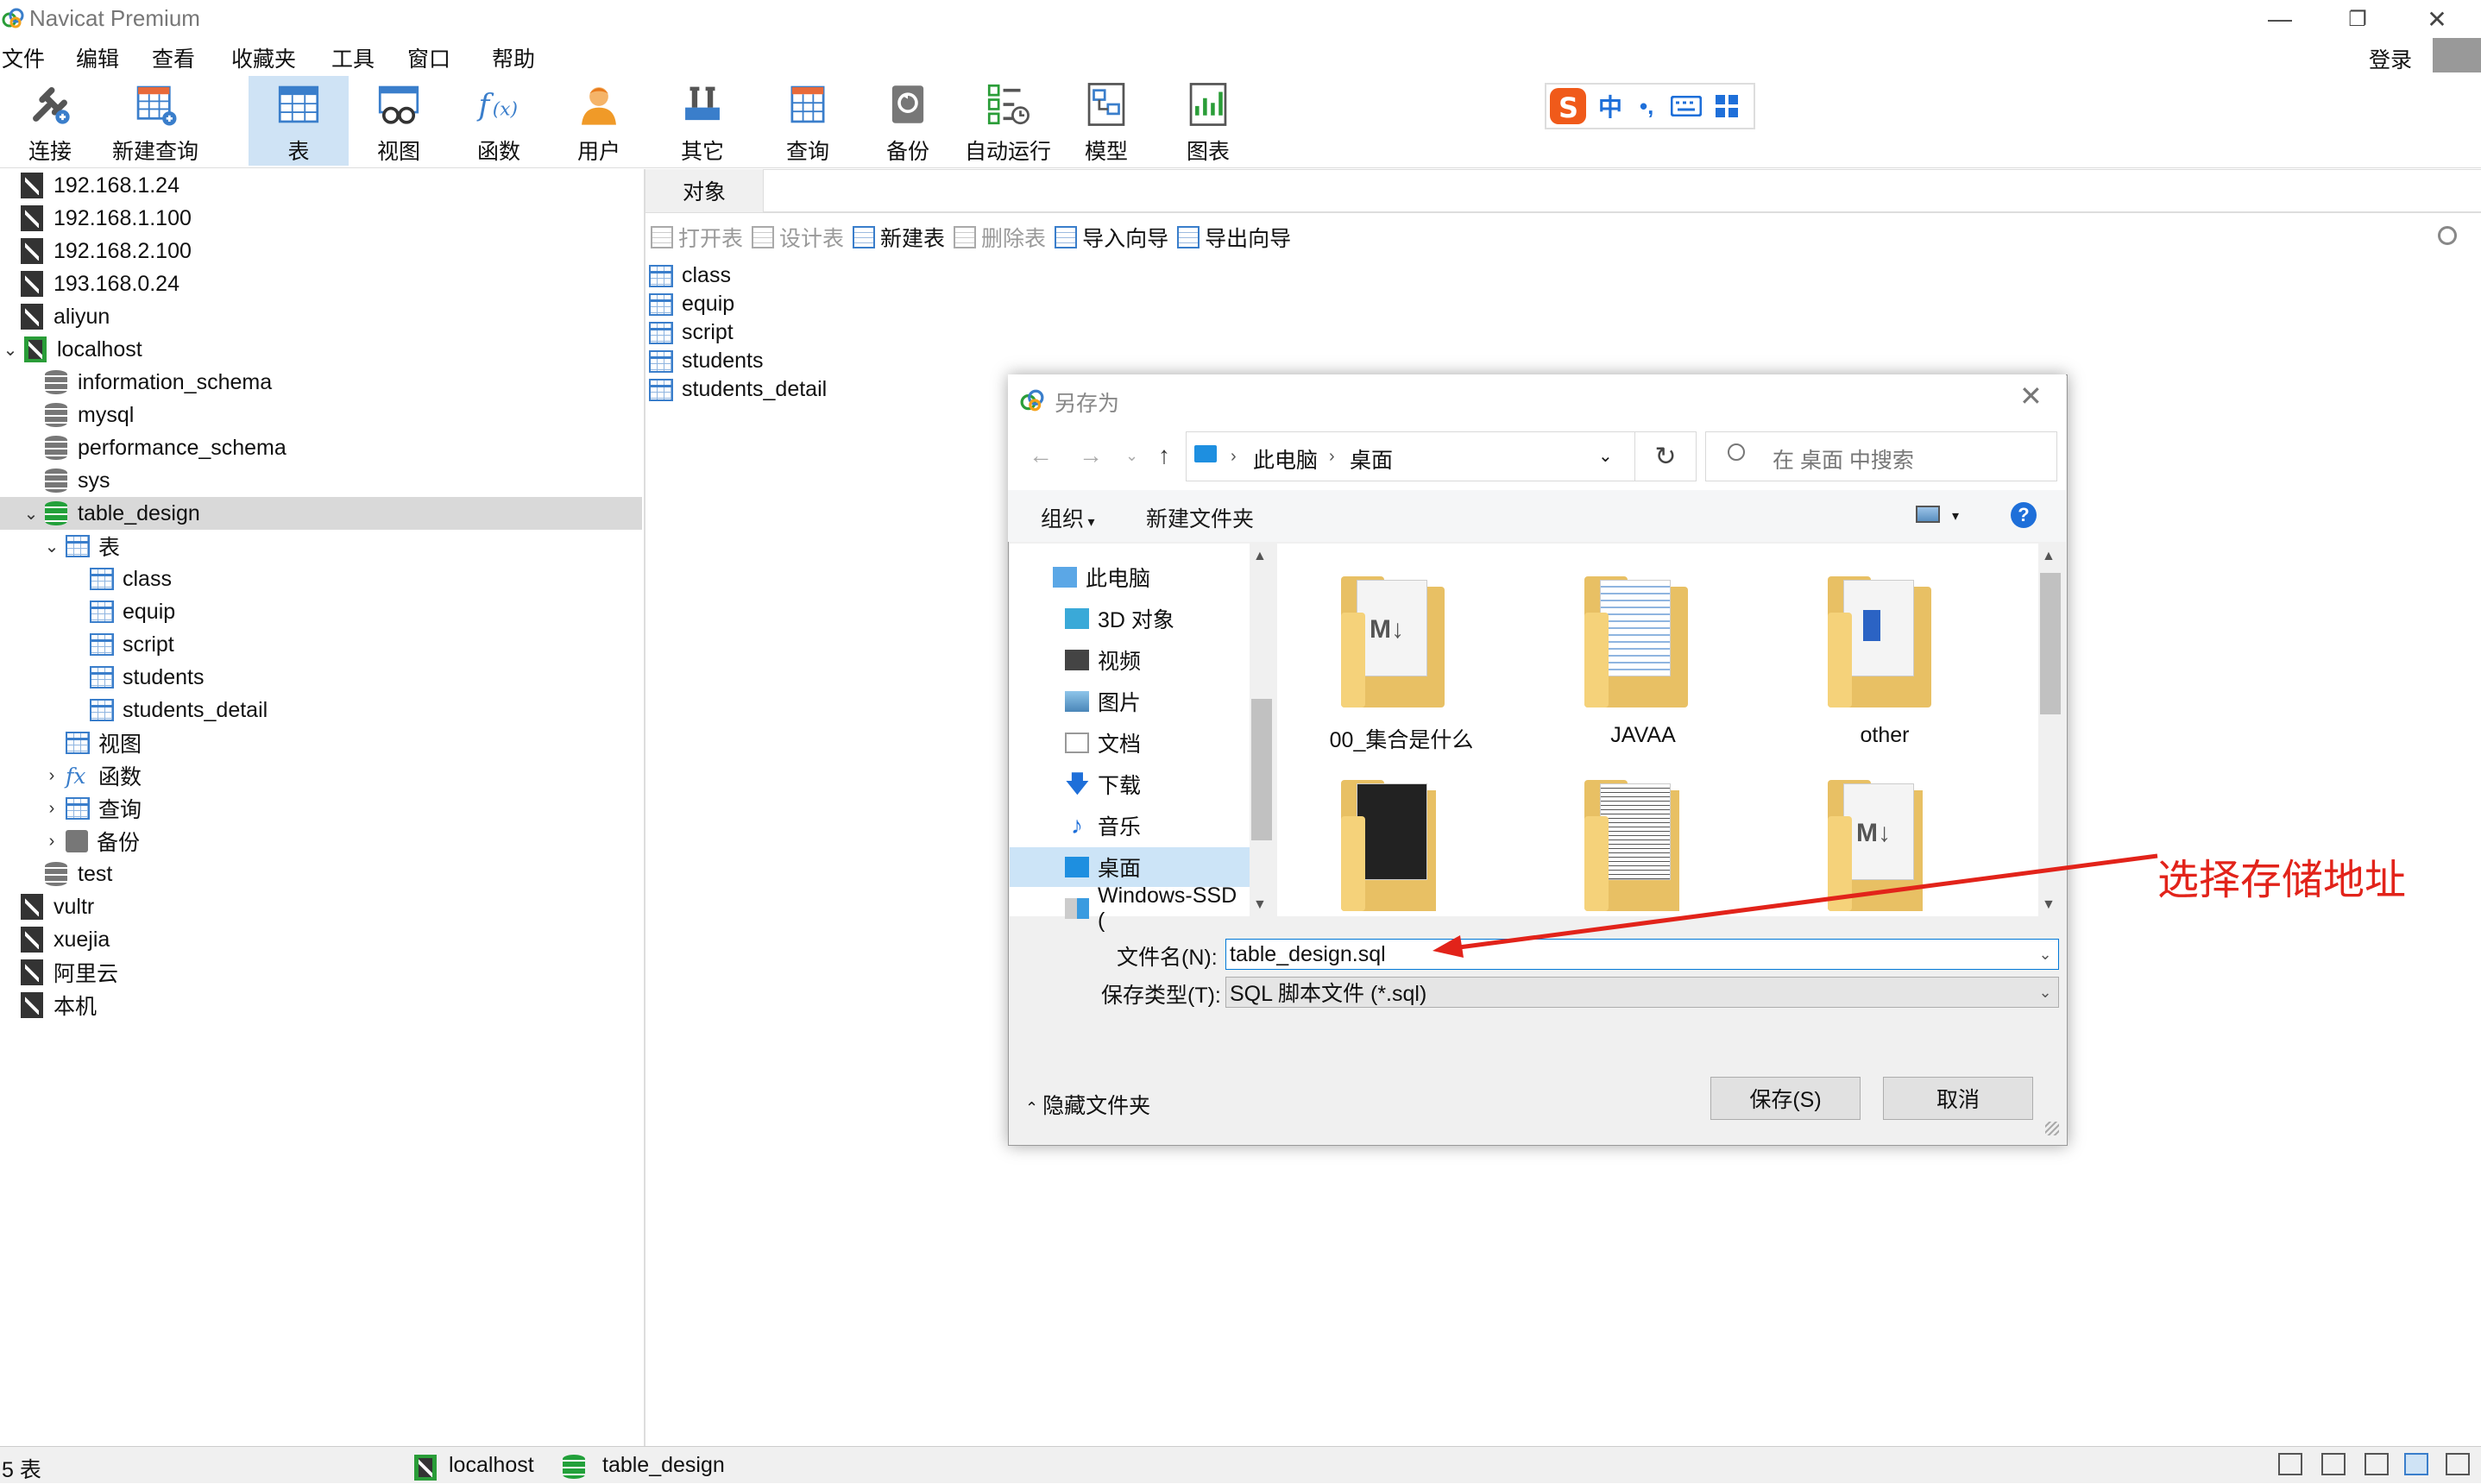  I want to click on menu-window: 窗口, so click(428, 57).